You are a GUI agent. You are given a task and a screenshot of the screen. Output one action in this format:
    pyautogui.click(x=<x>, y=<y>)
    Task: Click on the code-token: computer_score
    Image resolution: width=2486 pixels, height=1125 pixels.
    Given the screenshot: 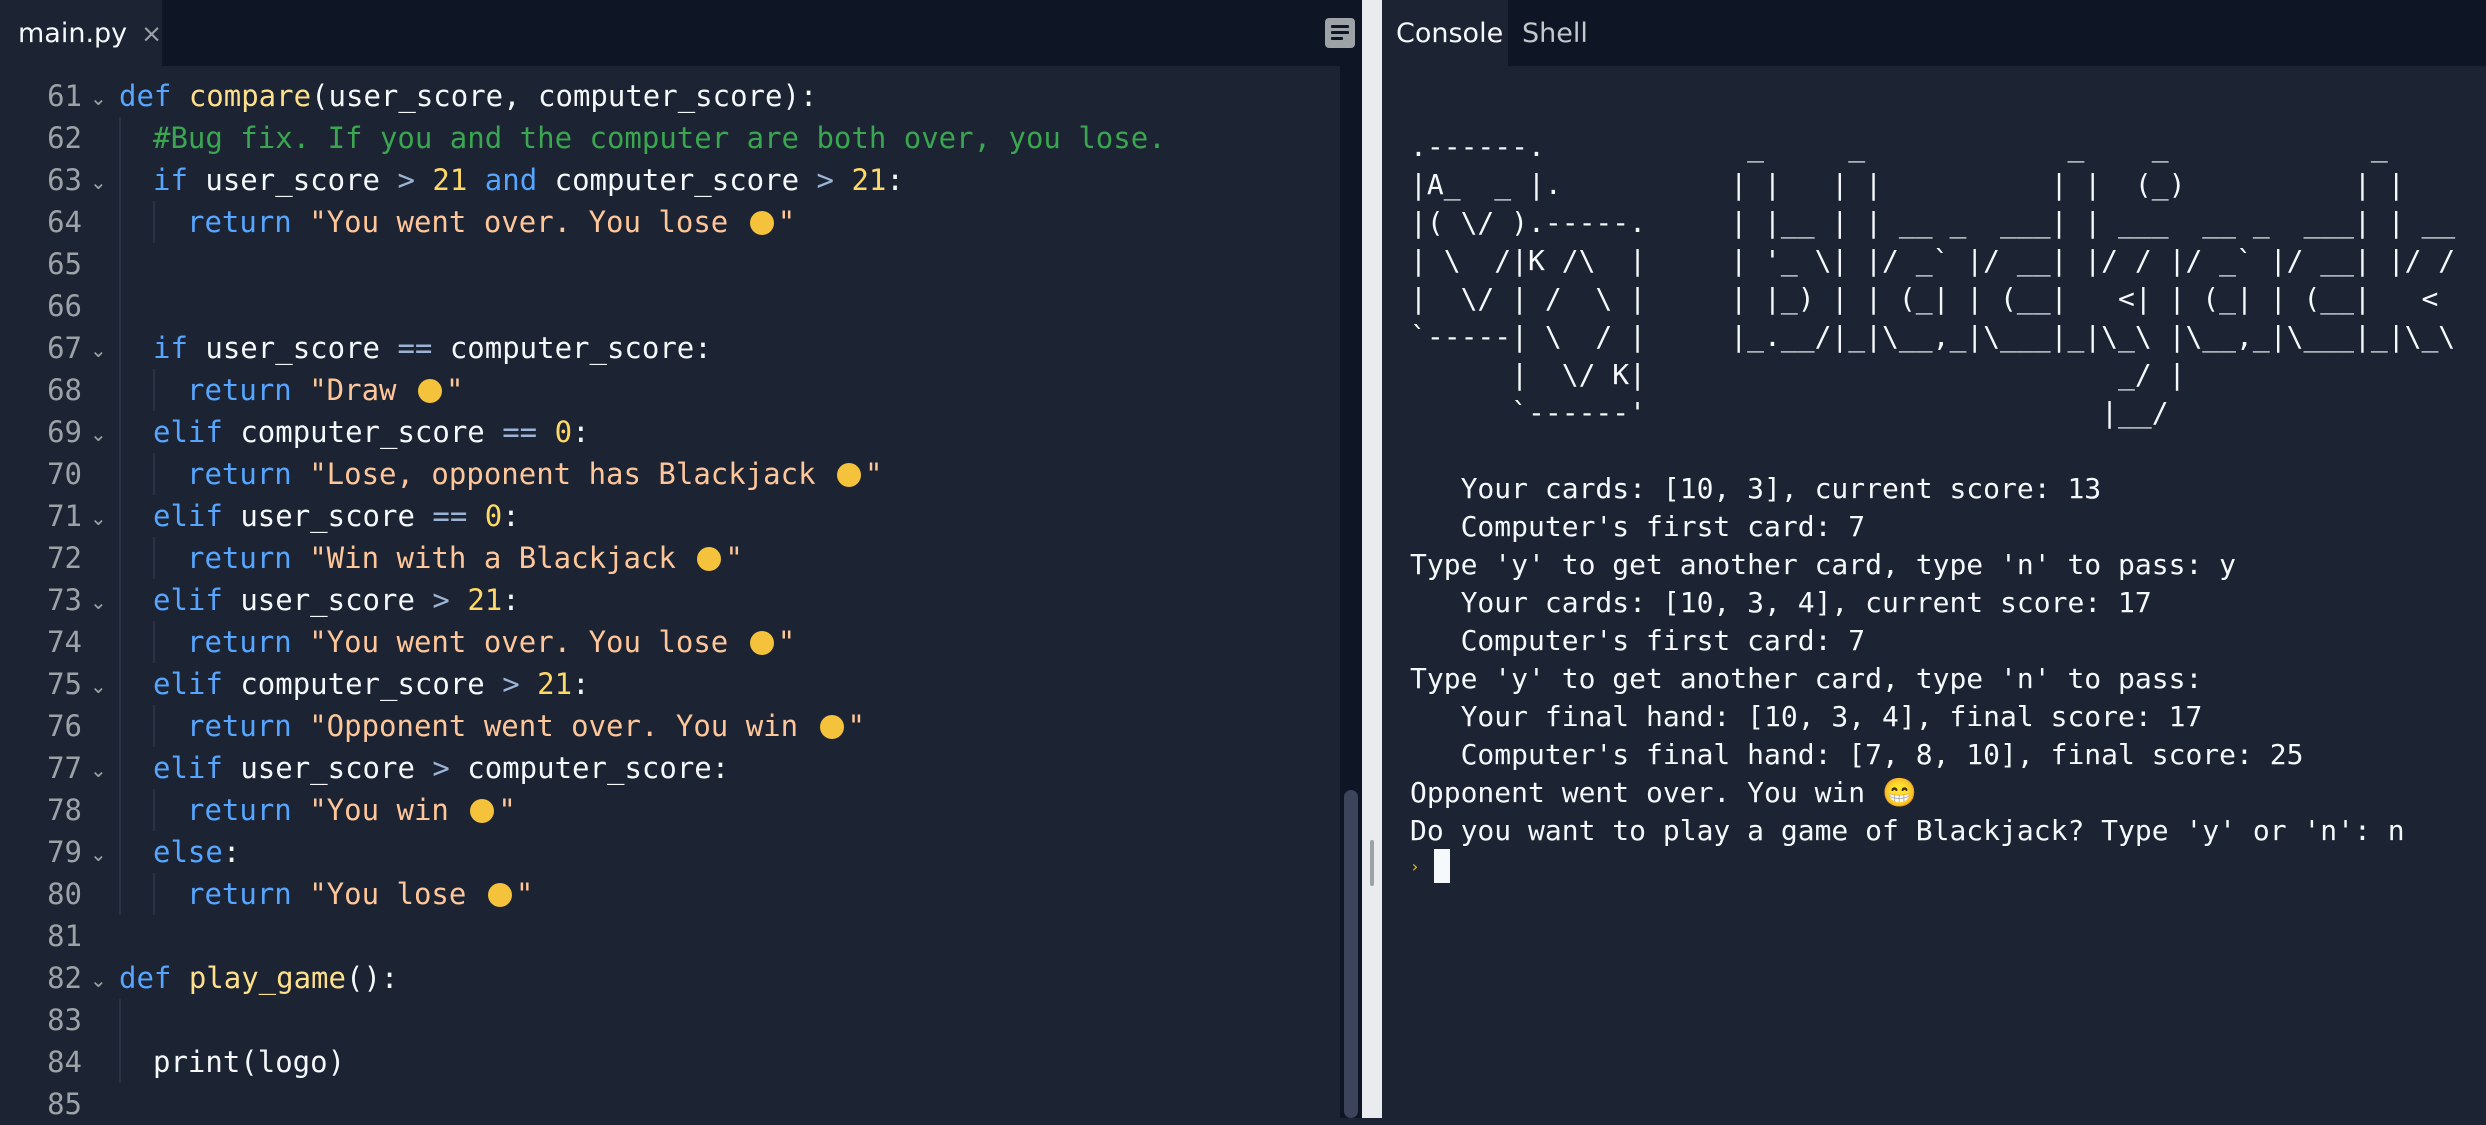 What is the action you would take?
    pyautogui.click(x=371, y=432)
    